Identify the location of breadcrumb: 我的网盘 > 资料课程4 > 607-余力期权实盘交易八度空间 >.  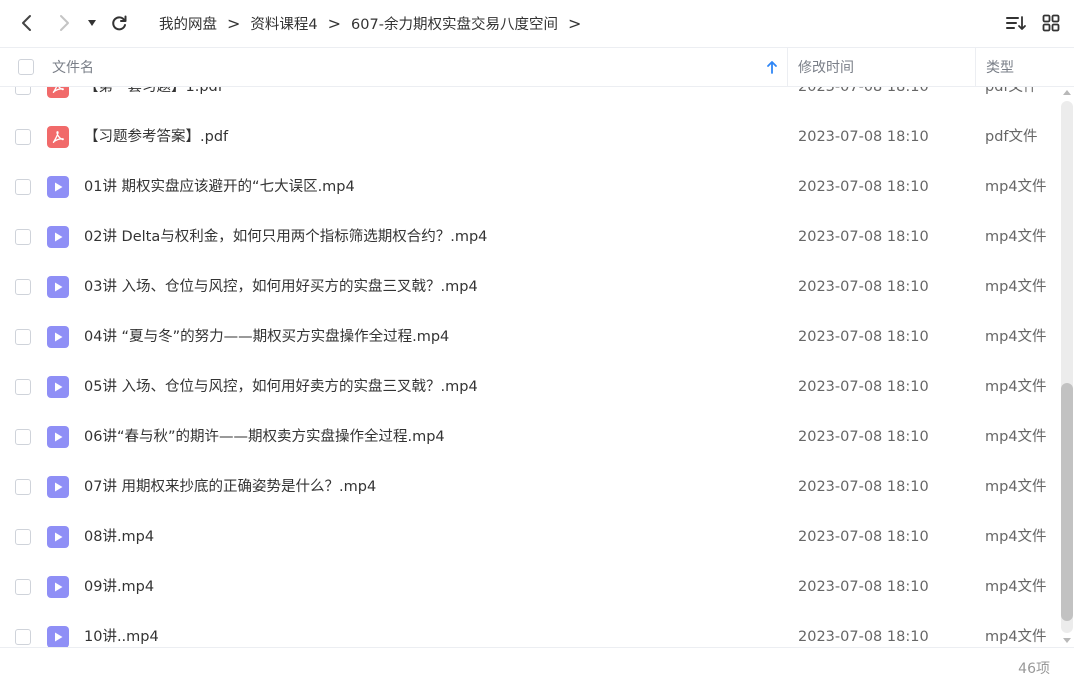
(375, 23).